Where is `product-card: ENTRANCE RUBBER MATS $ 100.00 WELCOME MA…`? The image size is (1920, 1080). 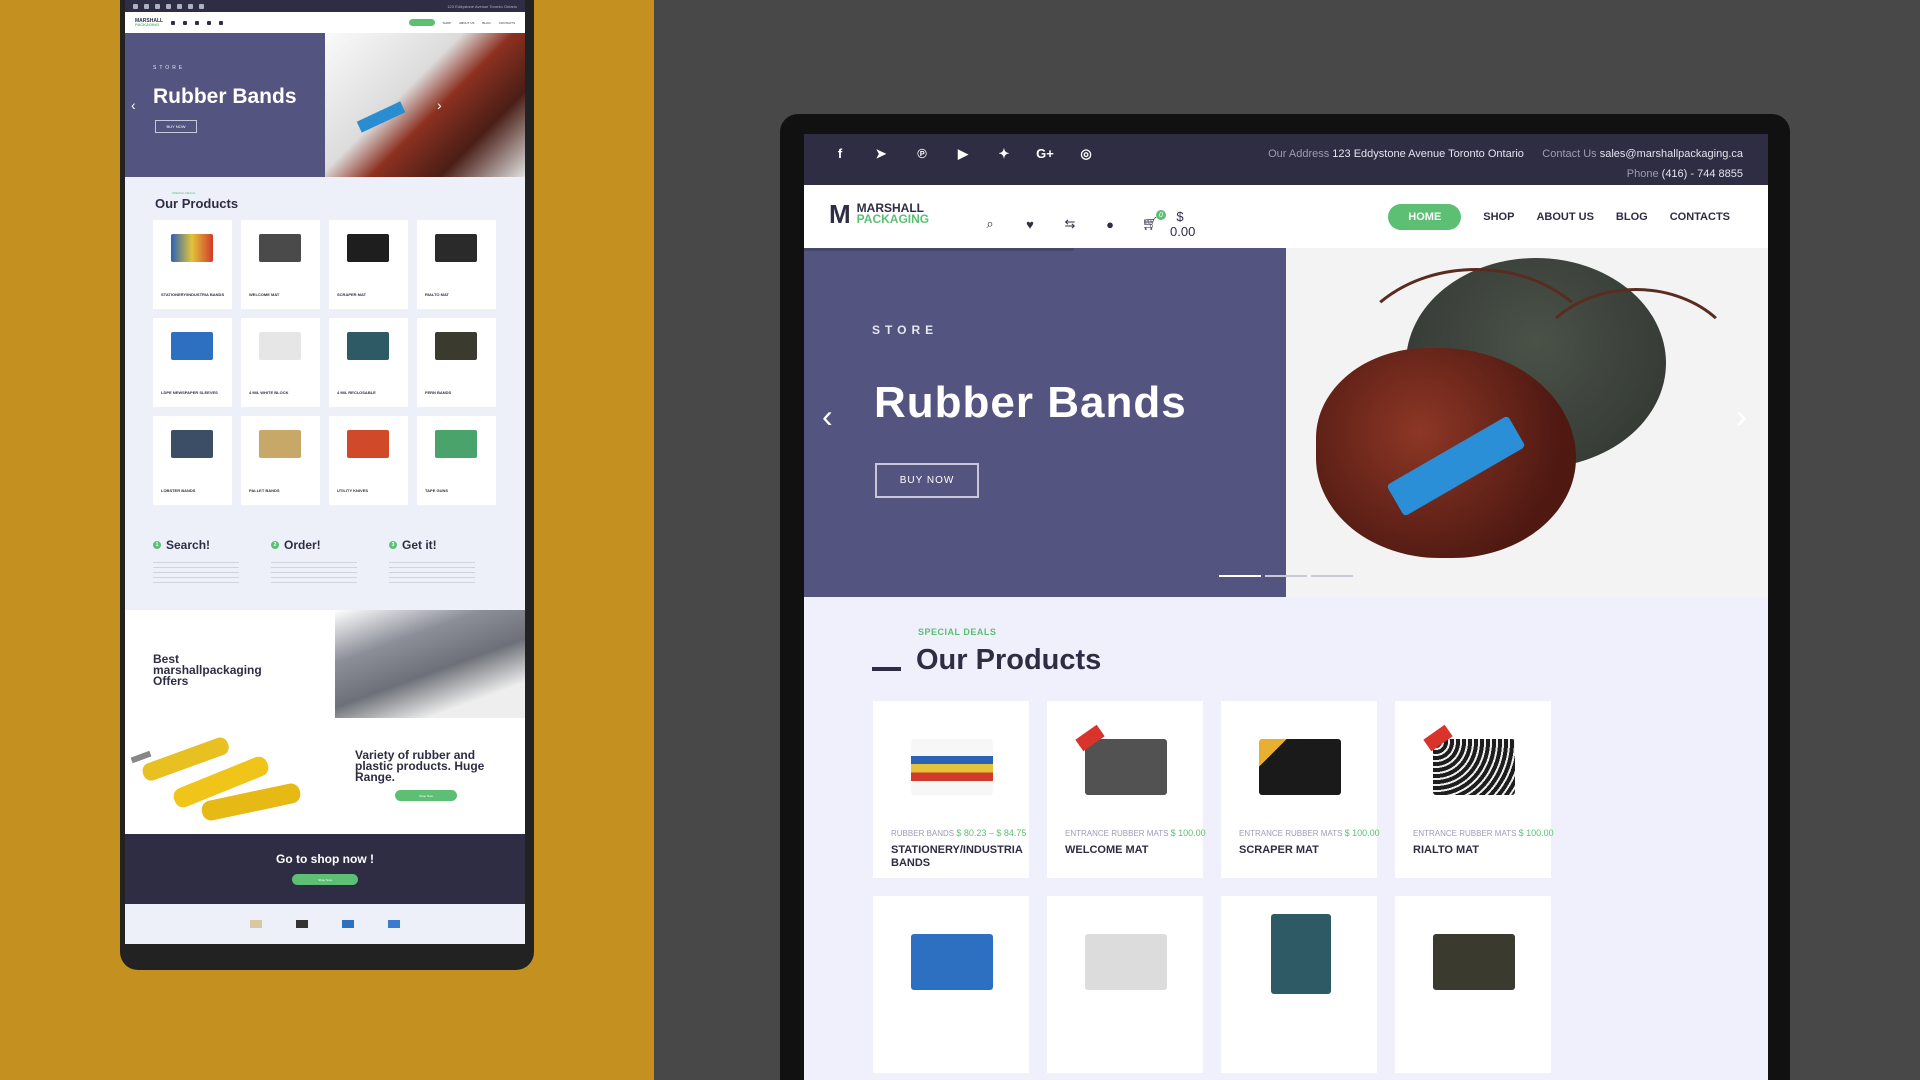 product-card: ENTRANCE RUBBER MATS $ 100.00 WELCOME MA… is located at coordinates (1126, 789).